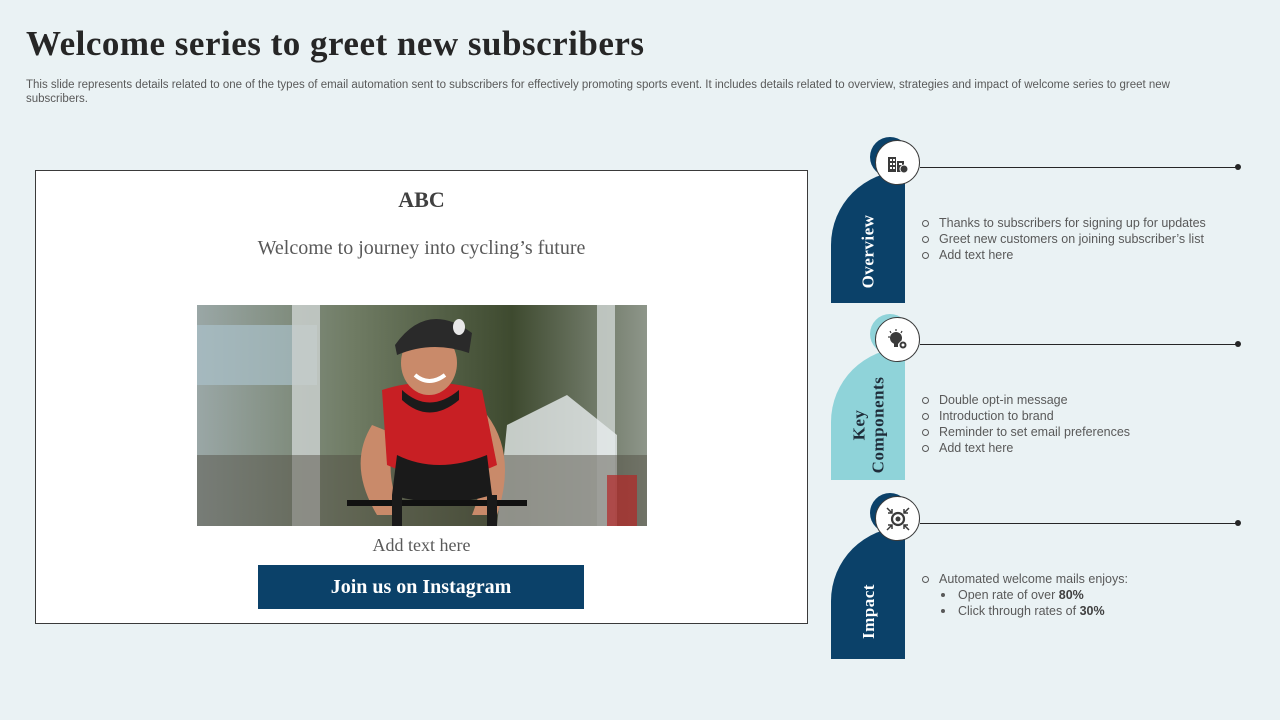 The width and height of the screenshot is (1280, 720). What do you see at coordinates (1026, 416) in the screenshot?
I see `list-item: Introduction to brand` at bounding box center [1026, 416].